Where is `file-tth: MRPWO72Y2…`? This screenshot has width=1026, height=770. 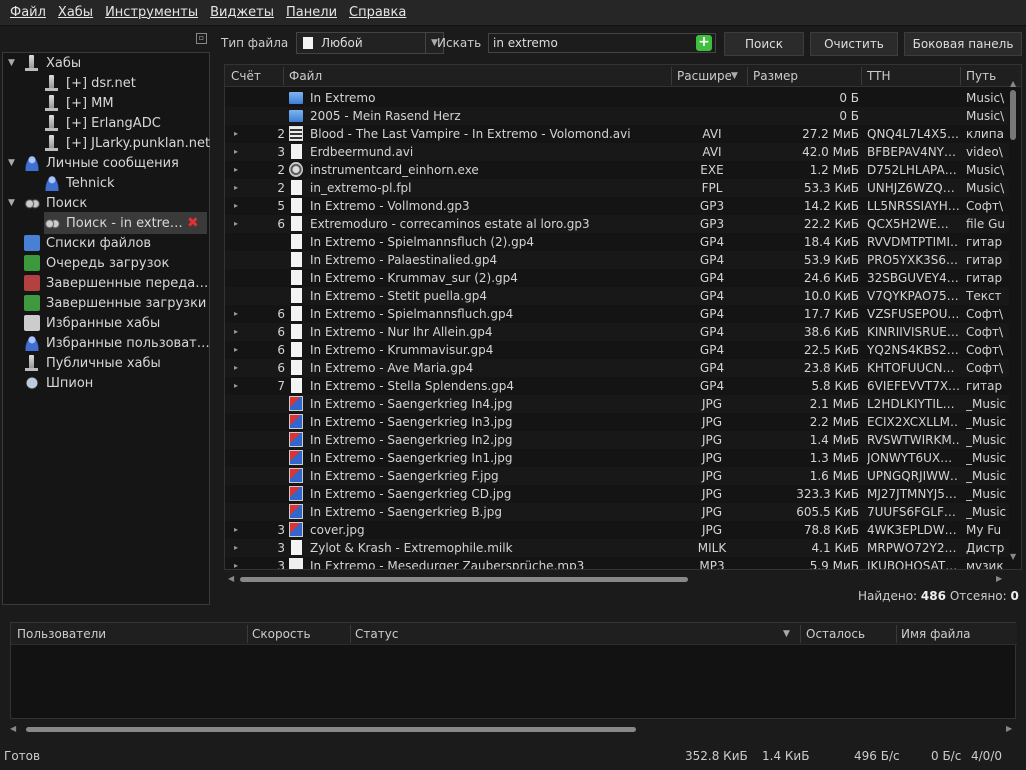
file-tth: MRPWO72Y2… is located at coordinates (912, 548).